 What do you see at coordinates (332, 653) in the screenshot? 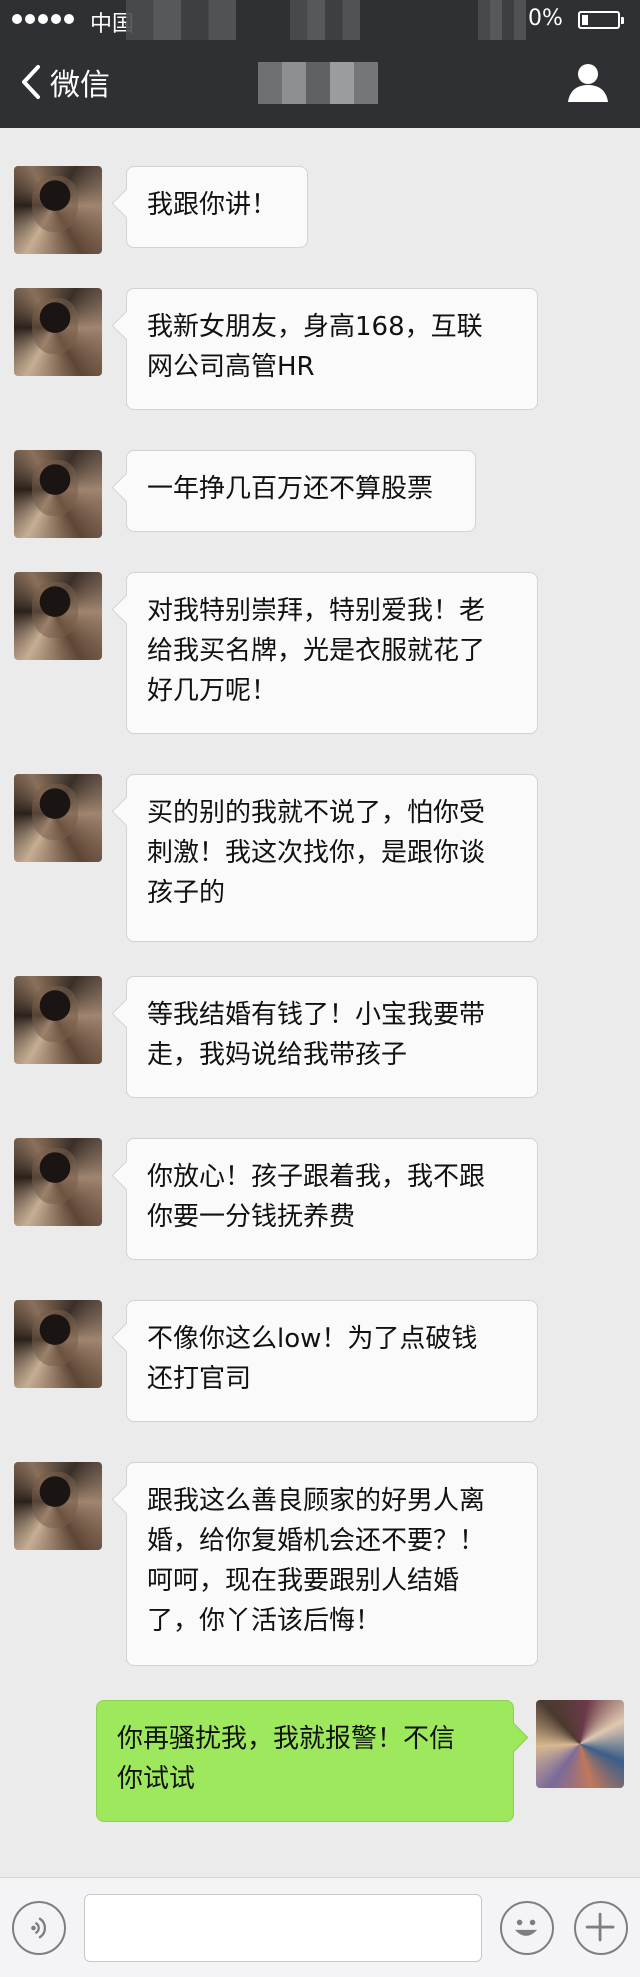
I see `message-bubble: 对我特别崇拜，特别爱我！老 给我买名牌，光是衣服就花了 好几万呢！` at bounding box center [332, 653].